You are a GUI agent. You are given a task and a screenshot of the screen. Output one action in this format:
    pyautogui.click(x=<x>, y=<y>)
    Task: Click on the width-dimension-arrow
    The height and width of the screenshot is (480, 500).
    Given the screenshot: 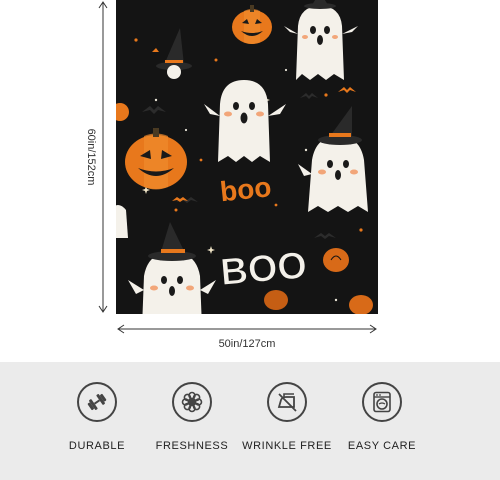 What is the action you would take?
    pyautogui.click(x=247, y=329)
    